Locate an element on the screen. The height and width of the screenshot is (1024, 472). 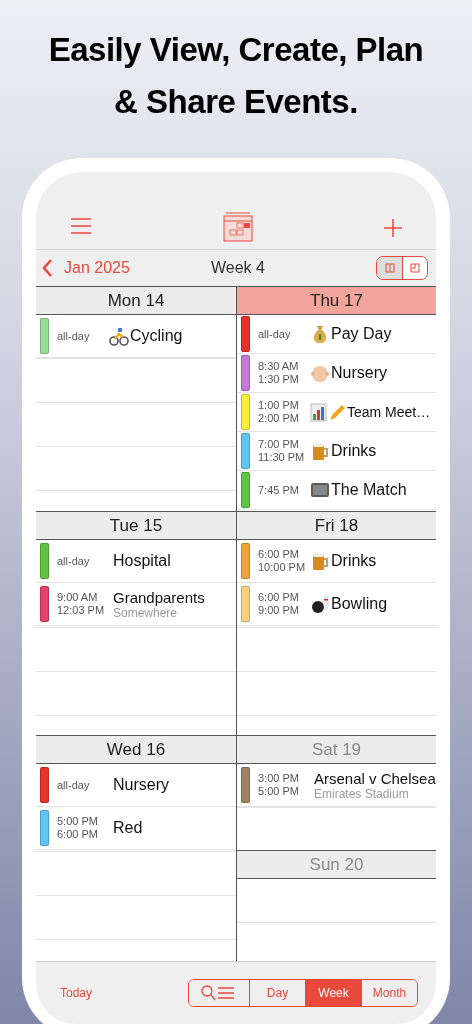
end-time: 10:00 PM is located at coordinates (282, 567).